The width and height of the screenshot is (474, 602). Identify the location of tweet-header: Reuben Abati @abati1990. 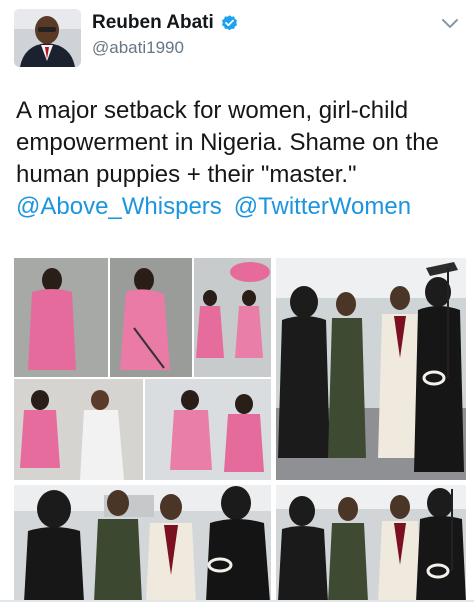
(237, 40).